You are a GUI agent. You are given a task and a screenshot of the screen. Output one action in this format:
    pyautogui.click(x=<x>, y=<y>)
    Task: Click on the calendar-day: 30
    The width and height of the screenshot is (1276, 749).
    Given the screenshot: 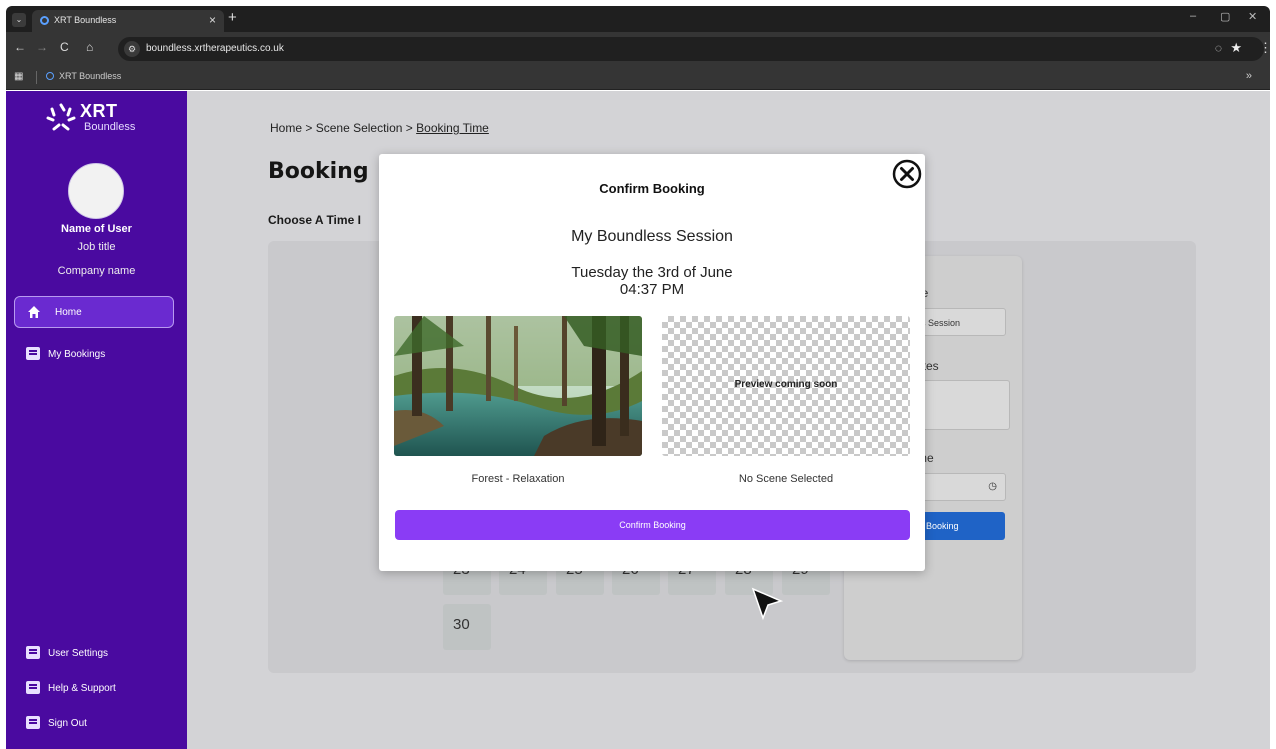 What is the action you would take?
    pyautogui.click(x=467, y=627)
    